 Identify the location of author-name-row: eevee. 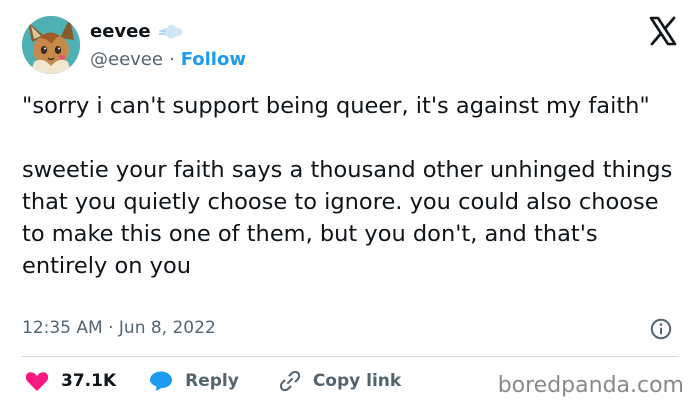
(138, 31).